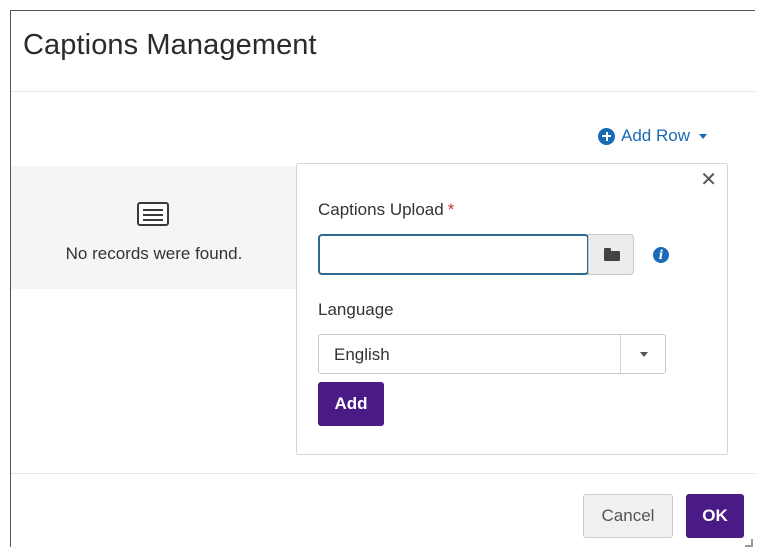 Image resolution: width=757 pixels, height=547 pixels. What do you see at coordinates (607, 136) in the screenshot?
I see `plus-circle-icon` at bounding box center [607, 136].